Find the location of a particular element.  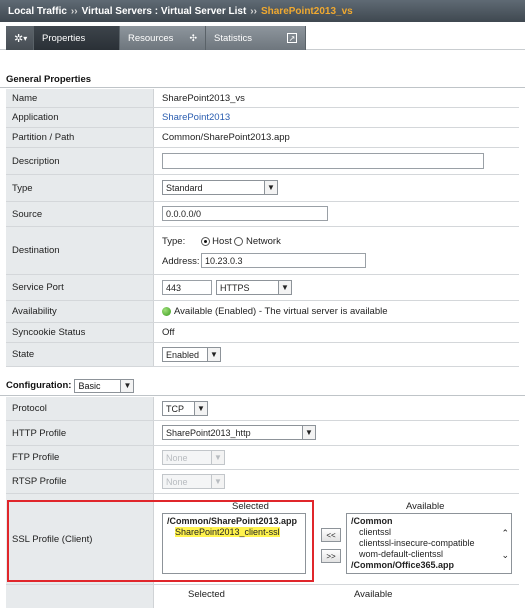

protocol-label: Protocol is located at coordinates (80, 408).